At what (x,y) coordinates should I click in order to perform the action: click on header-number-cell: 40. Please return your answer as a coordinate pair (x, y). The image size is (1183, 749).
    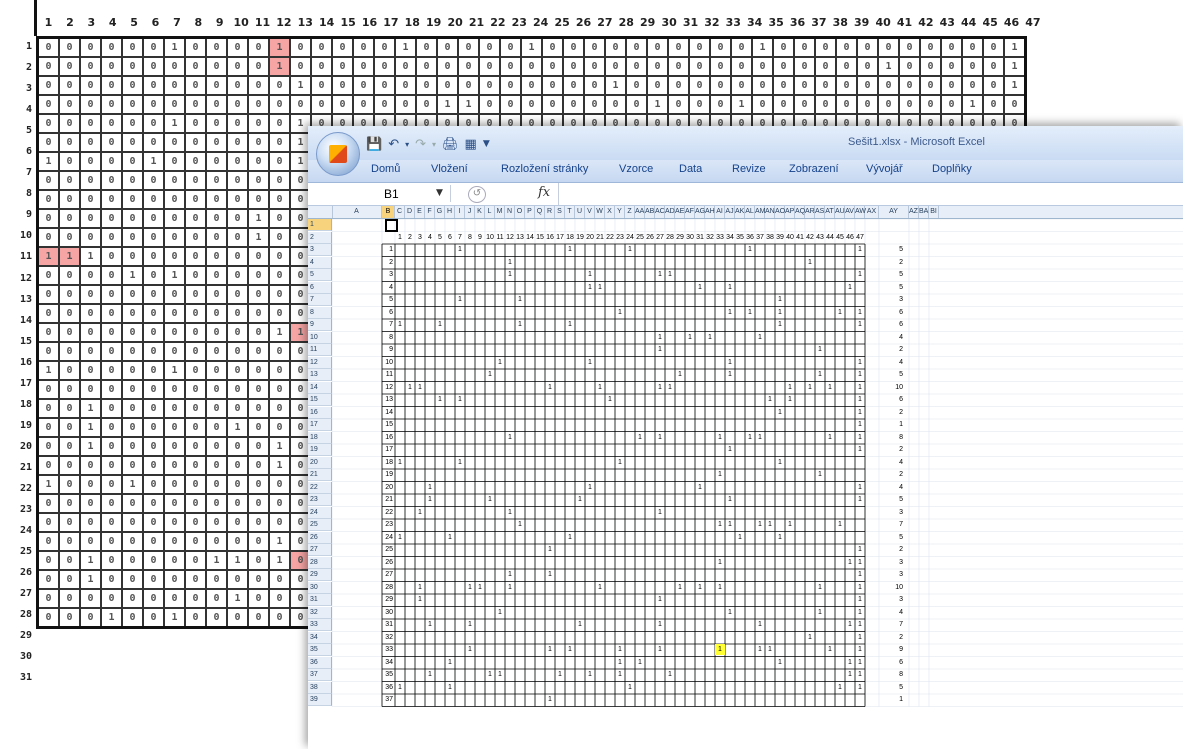
    Looking at the image, I should click on (790, 238).